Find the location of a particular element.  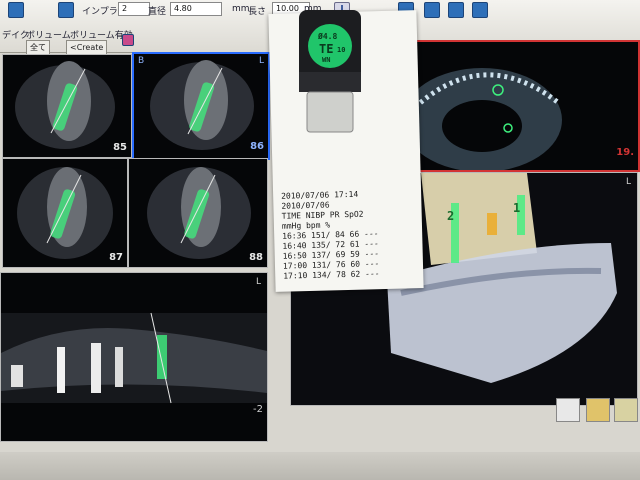

slice-number: 85 is located at coordinates (120, 147).